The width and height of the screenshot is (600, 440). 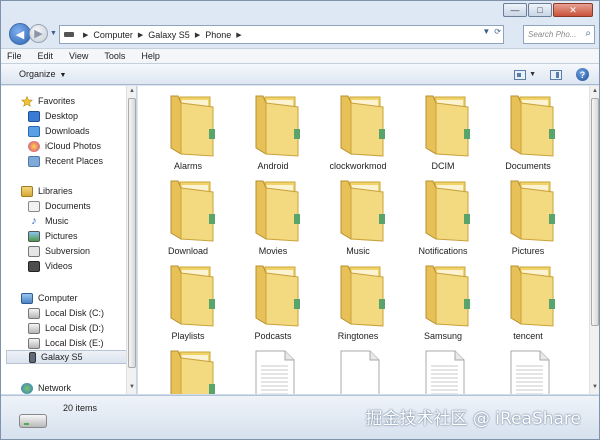 What do you see at coordinates (65, 161) in the screenshot?
I see `sidebar-item-recent-places: Recent Places` at bounding box center [65, 161].